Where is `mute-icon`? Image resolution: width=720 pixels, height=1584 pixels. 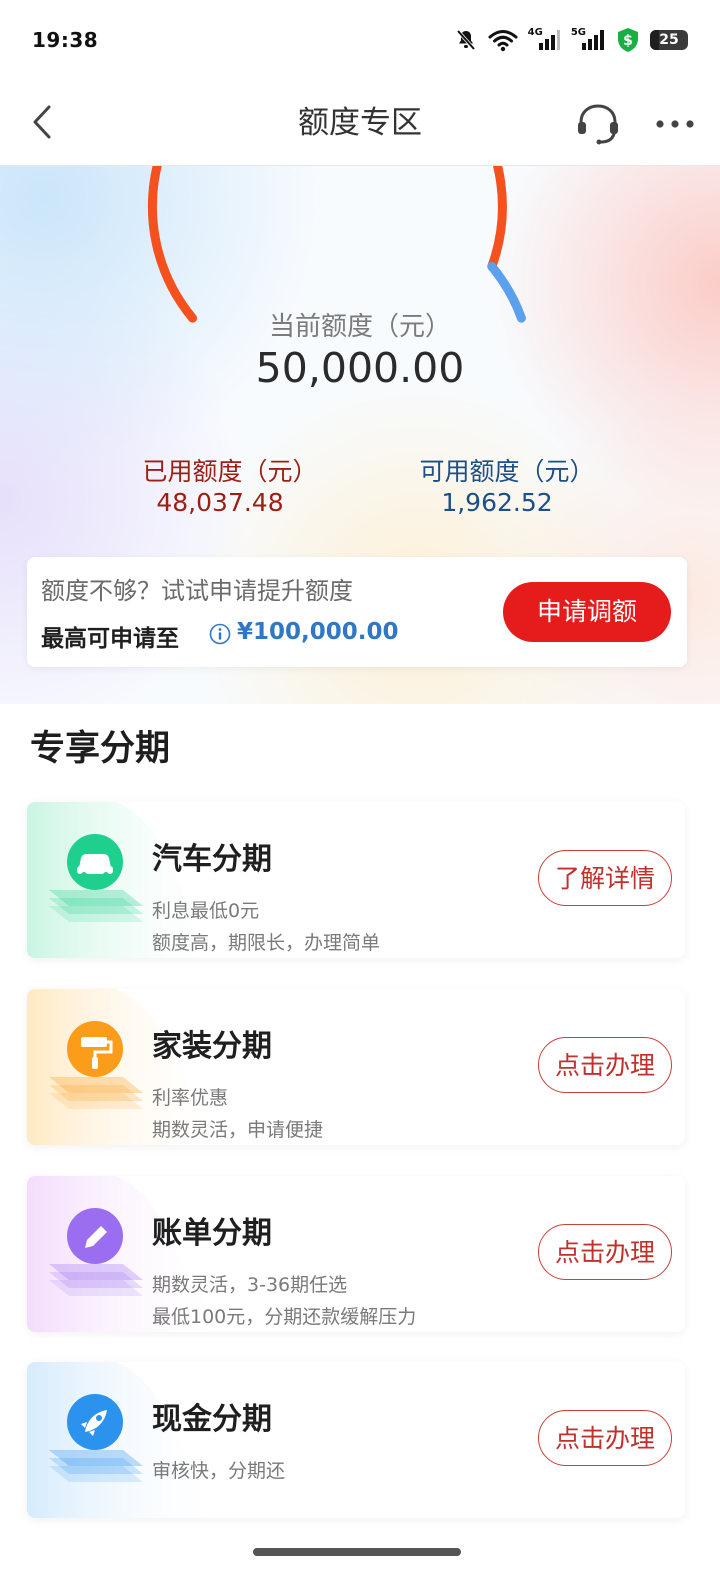
mute-icon is located at coordinates (466, 40).